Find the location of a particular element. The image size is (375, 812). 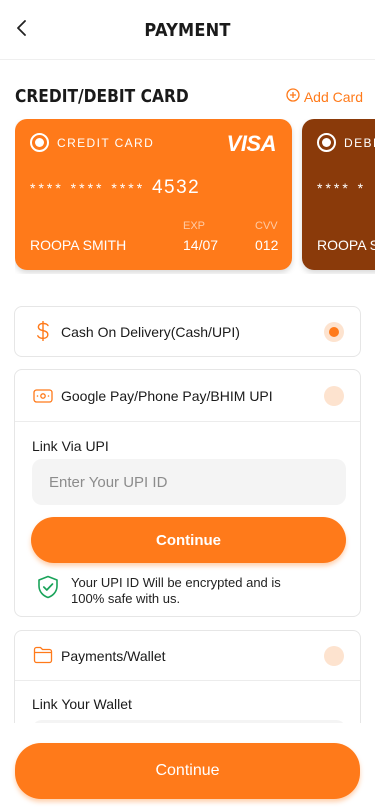

card-number-last4: 4532 is located at coordinates (176, 187).